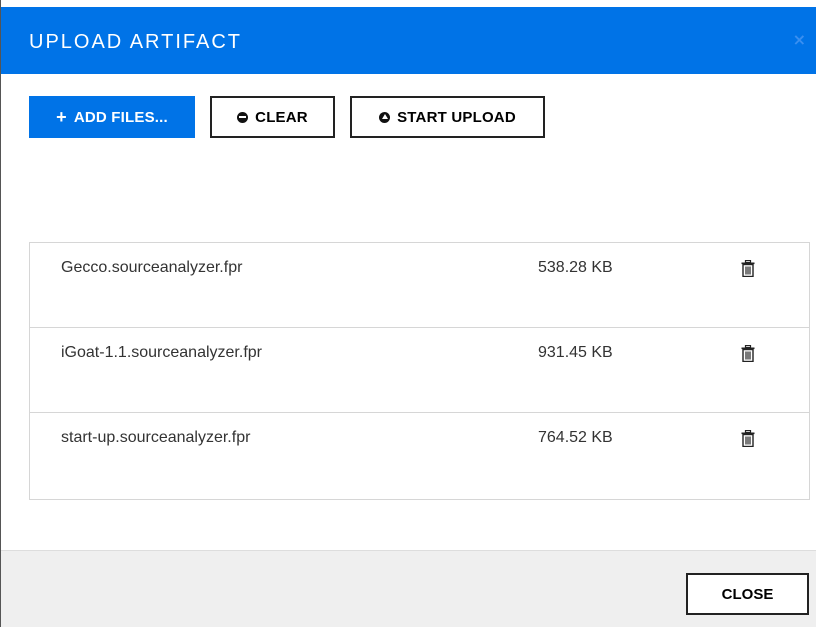 The width and height of the screenshot is (817, 627). Describe the element at coordinates (419, 456) in the screenshot. I see `file-row: start-up.sourceanalyzer.fpr 764.52 KB` at that location.